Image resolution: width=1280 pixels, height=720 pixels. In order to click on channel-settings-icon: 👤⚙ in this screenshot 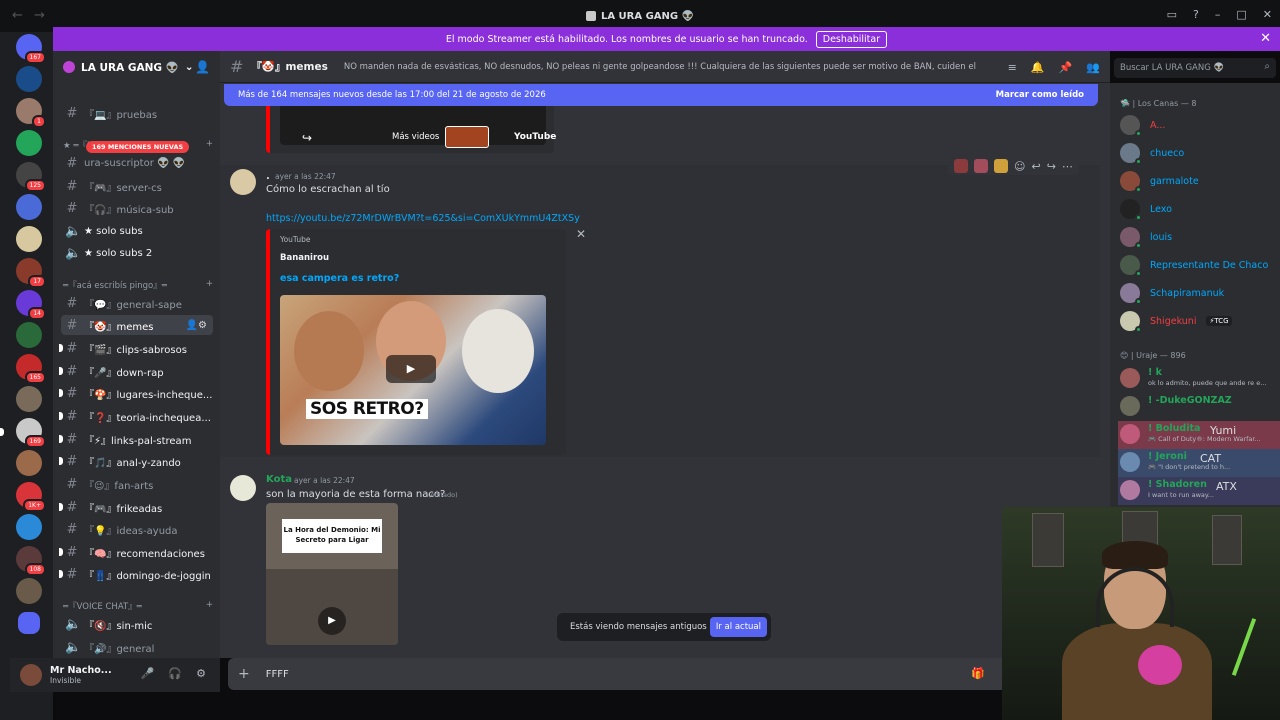, I will do `click(196, 325)`.